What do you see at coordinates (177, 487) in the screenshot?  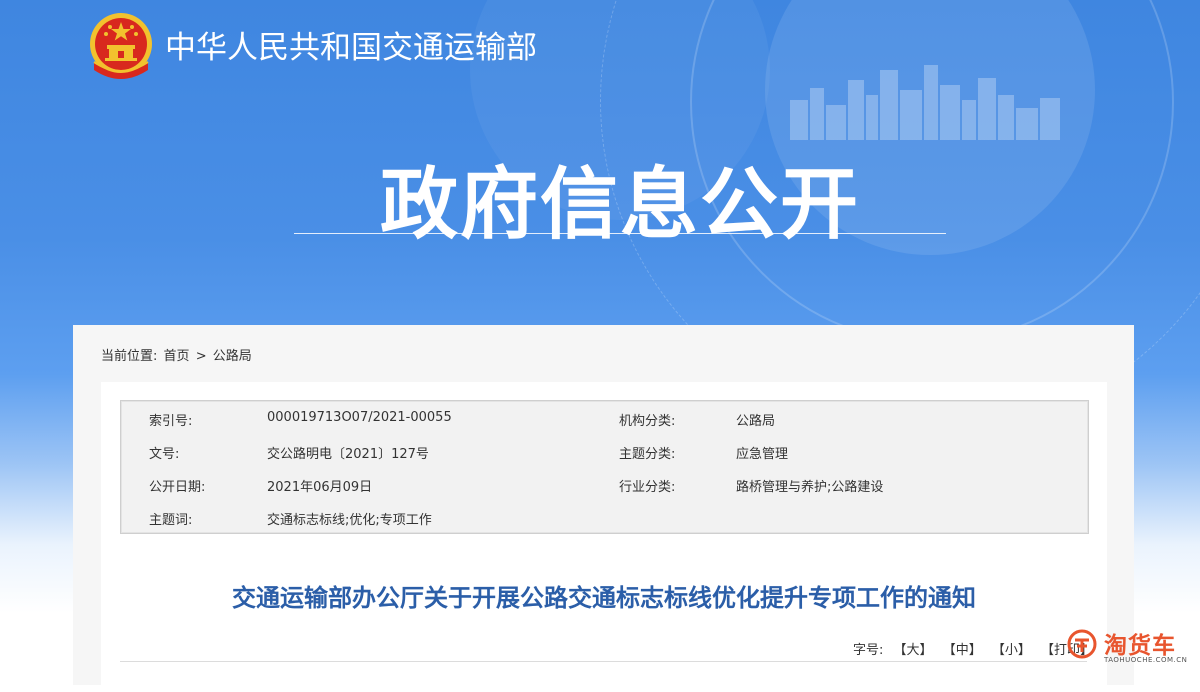 I see `metadata-key: 公开日期:` at bounding box center [177, 487].